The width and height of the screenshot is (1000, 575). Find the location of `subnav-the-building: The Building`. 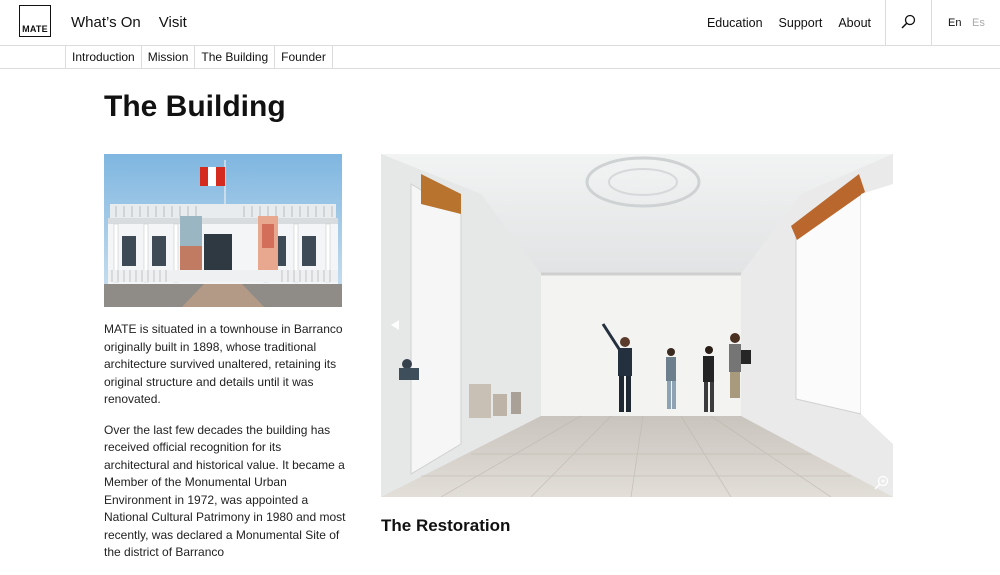

subnav-the-building: The Building is located at coordinates (235, 57).